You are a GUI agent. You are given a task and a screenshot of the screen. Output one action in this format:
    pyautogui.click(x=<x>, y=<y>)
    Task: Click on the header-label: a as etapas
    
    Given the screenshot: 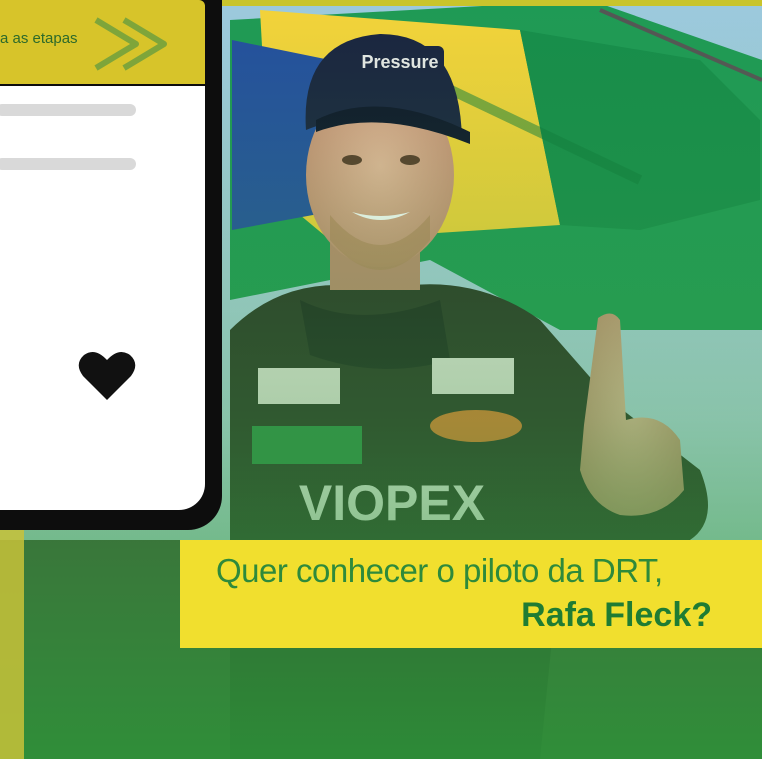 What is the action you would take?
    pyautogui.click(x=39, y=38)
    